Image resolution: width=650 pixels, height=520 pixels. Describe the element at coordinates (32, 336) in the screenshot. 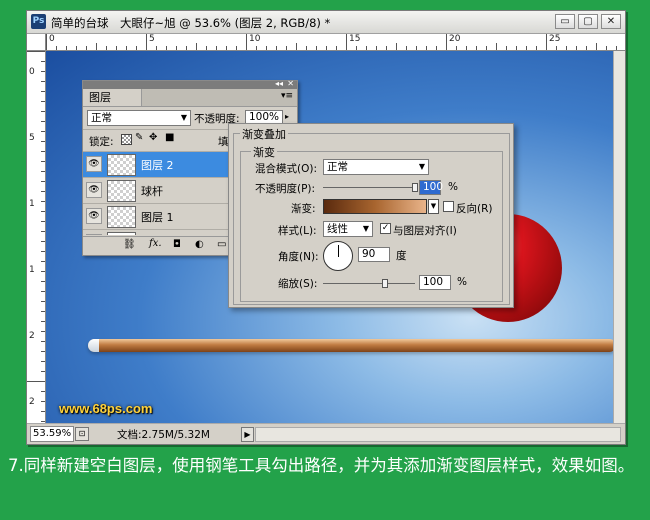

I see `ruler-label: 2` at that location.